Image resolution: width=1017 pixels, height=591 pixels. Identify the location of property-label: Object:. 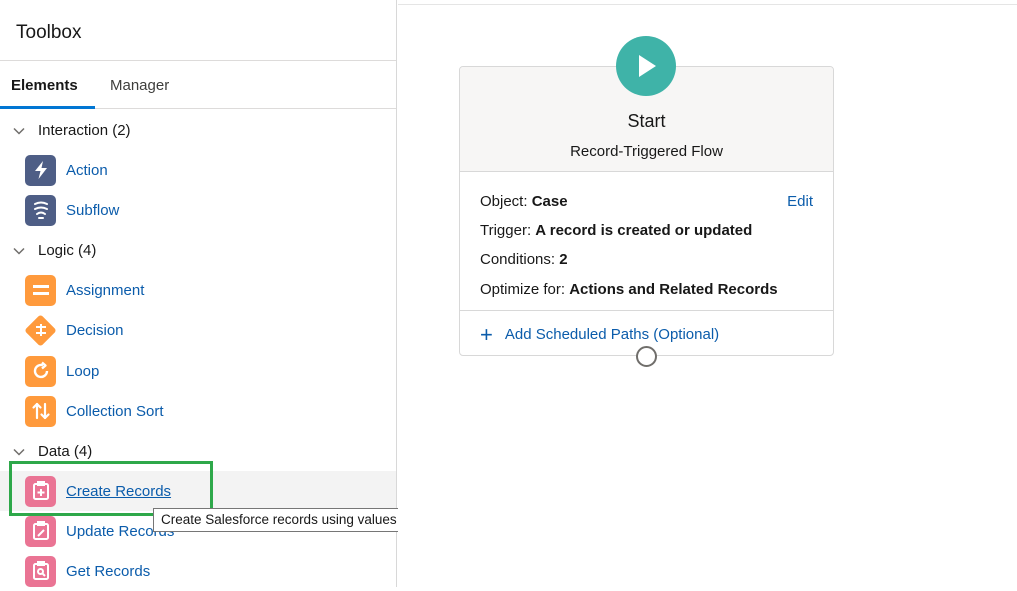
(504, 201).